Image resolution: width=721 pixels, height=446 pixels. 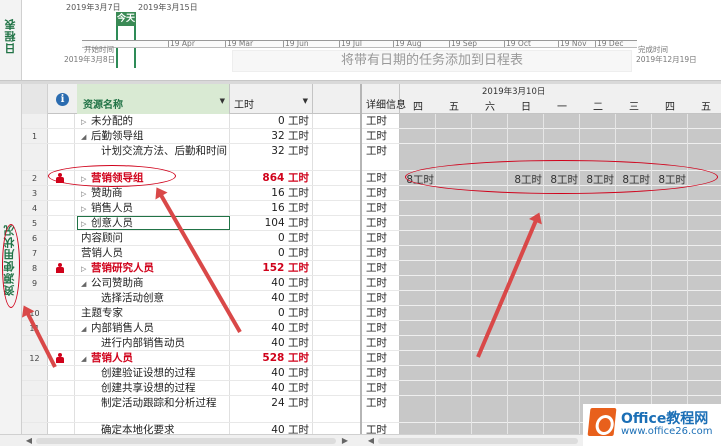 I want to click on table-row: 1 ◢ 后勤领导组 32 工时, so click(x=191, y=136).